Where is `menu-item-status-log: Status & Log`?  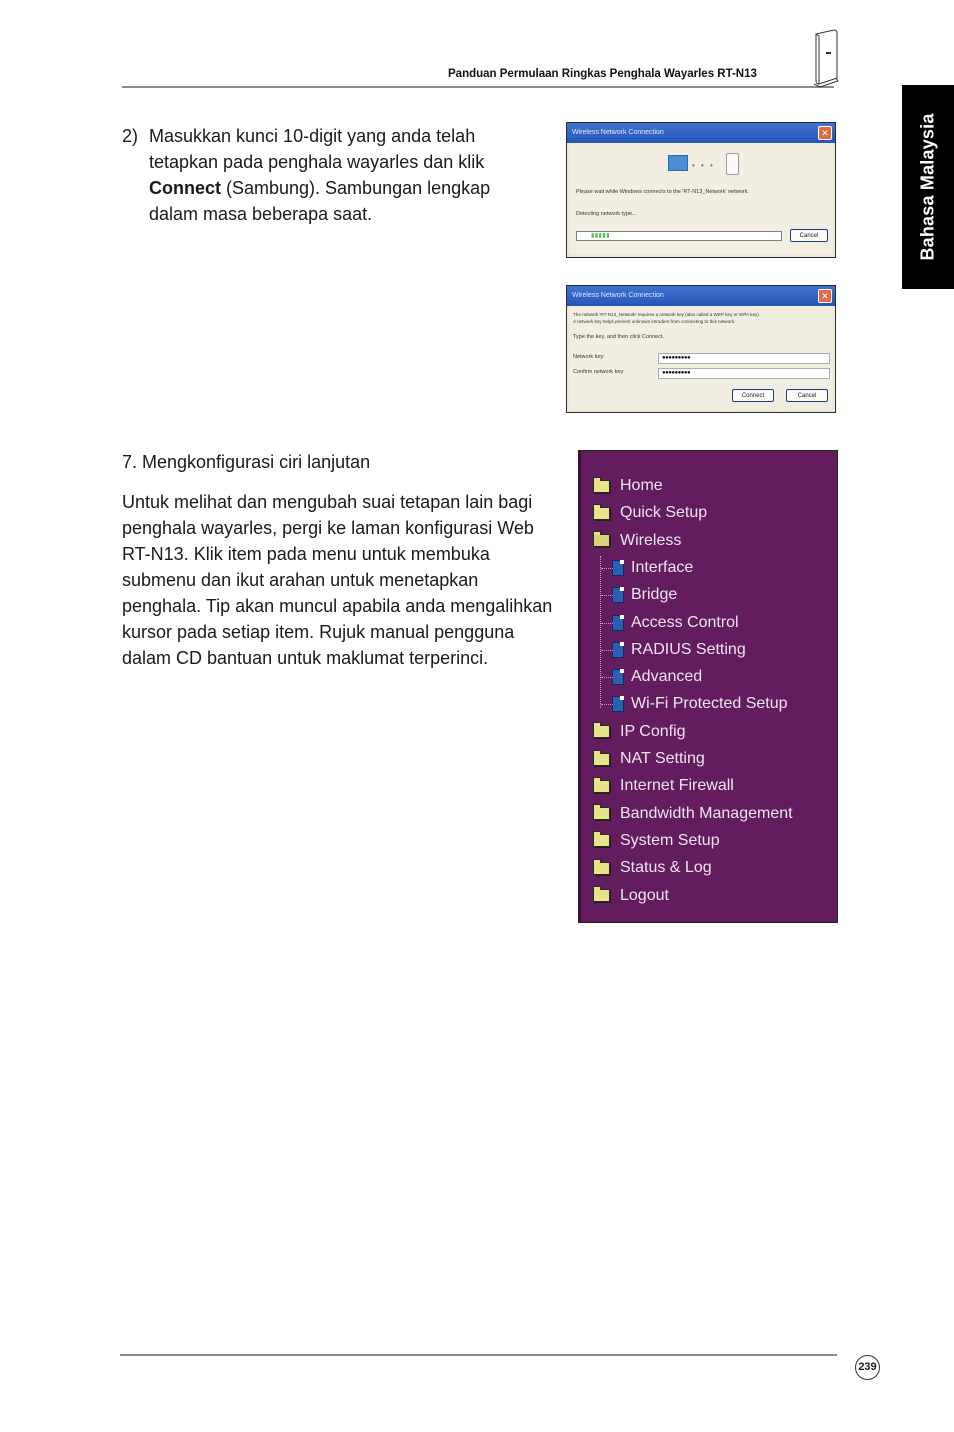 menu-item-status-log: Status & Log is located at coordinates (652, 868).